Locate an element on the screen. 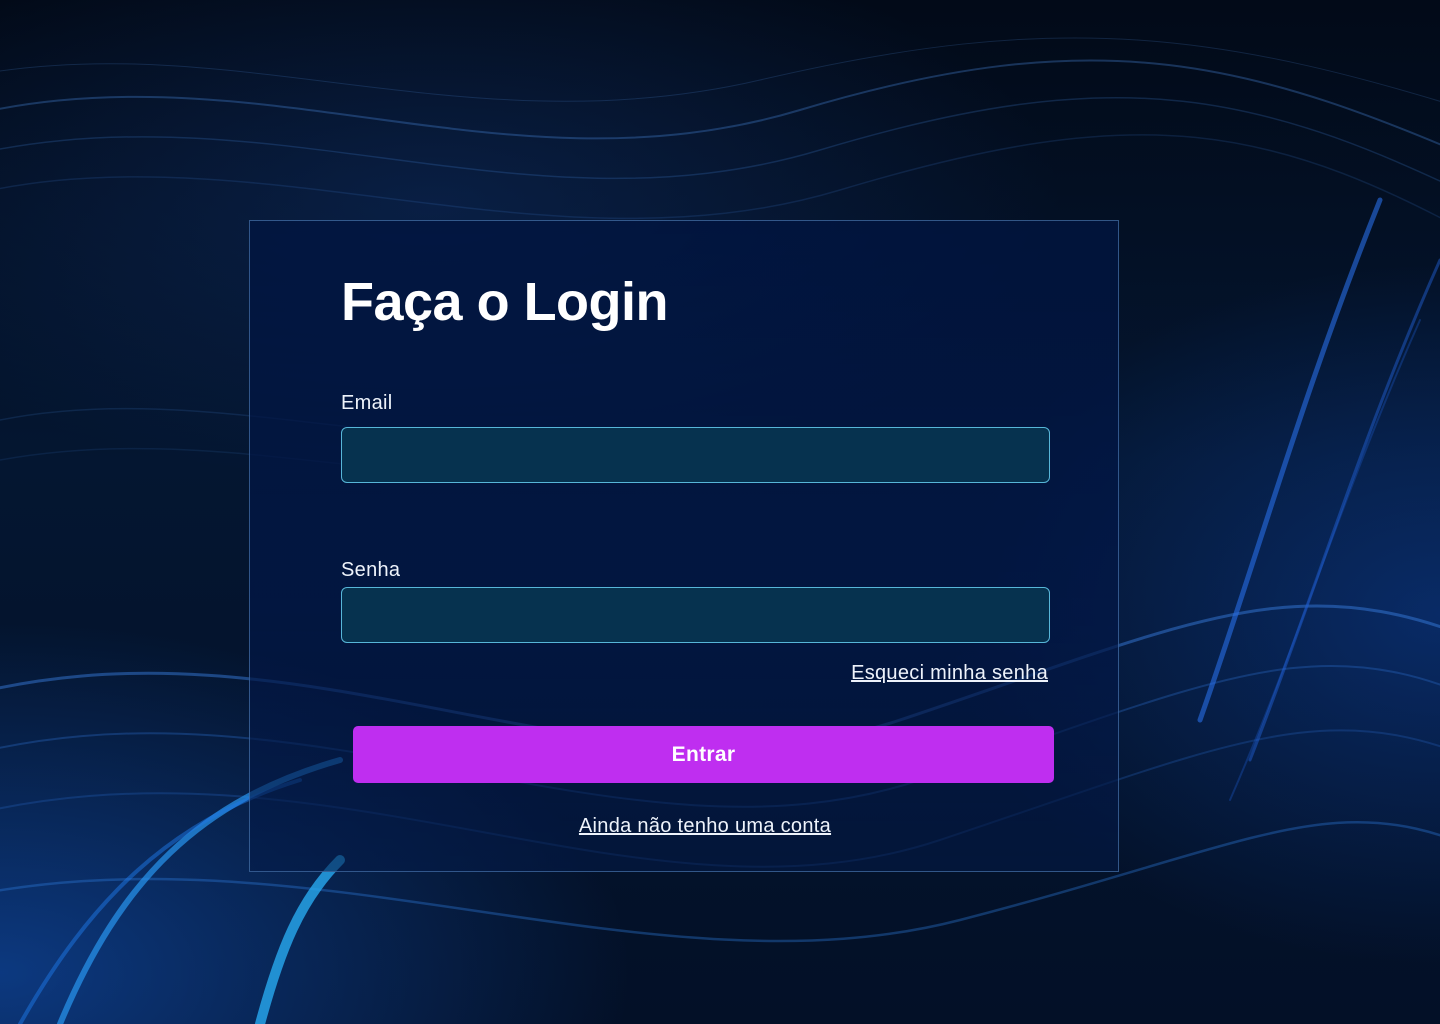 The width and height of the screenshot is (1440, 1024). page-title: Faça o Login is located at coordinates (505, 302).